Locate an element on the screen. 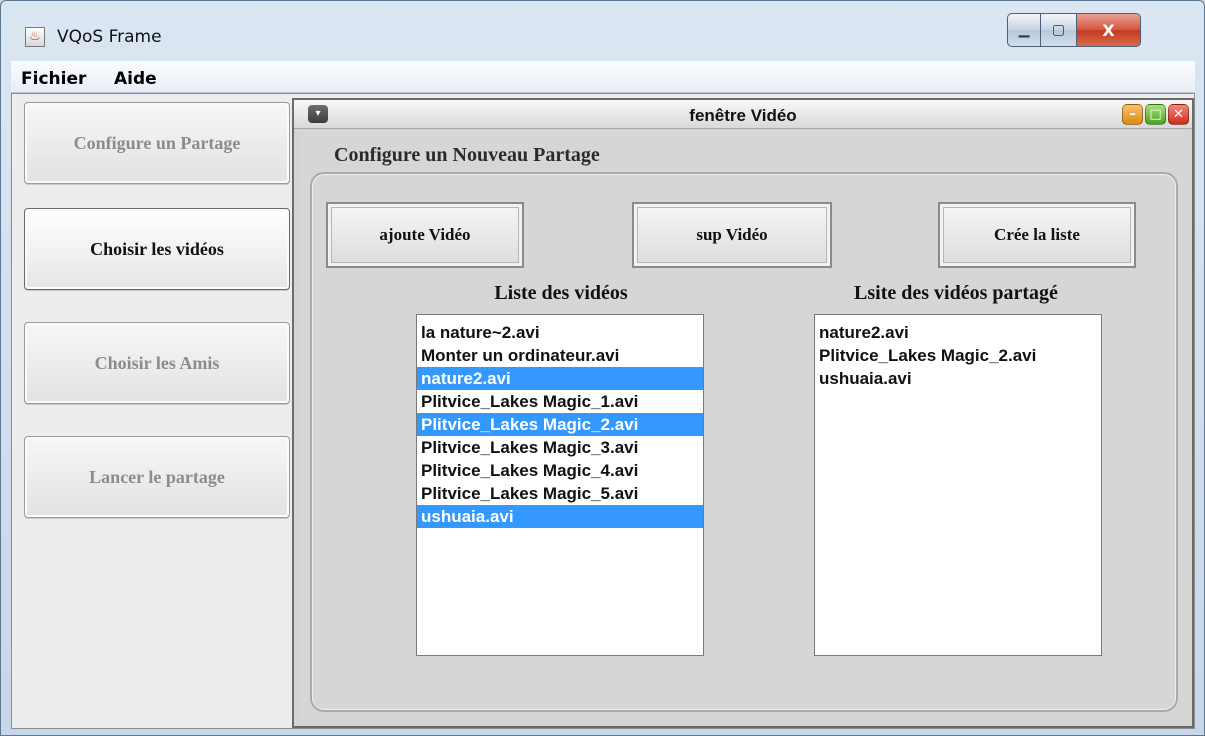 The width and height of the screenshot is (1205, 736). video-list-heading: Liste des vidéos is located at coordinates (561, 293).